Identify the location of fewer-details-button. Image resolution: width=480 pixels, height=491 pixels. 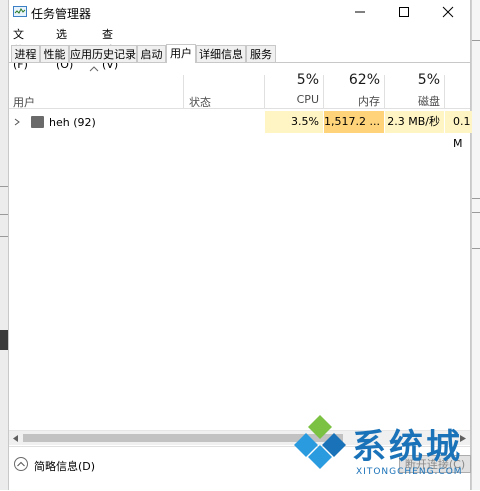
(21, 464).